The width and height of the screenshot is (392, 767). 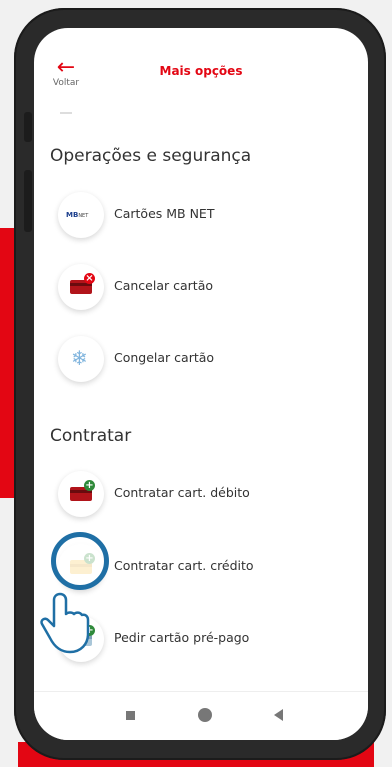 What do you see at coordinates (201, 71) in the screenshot?
I see `page-title: Mais opções` at bounding box center [201, 71].